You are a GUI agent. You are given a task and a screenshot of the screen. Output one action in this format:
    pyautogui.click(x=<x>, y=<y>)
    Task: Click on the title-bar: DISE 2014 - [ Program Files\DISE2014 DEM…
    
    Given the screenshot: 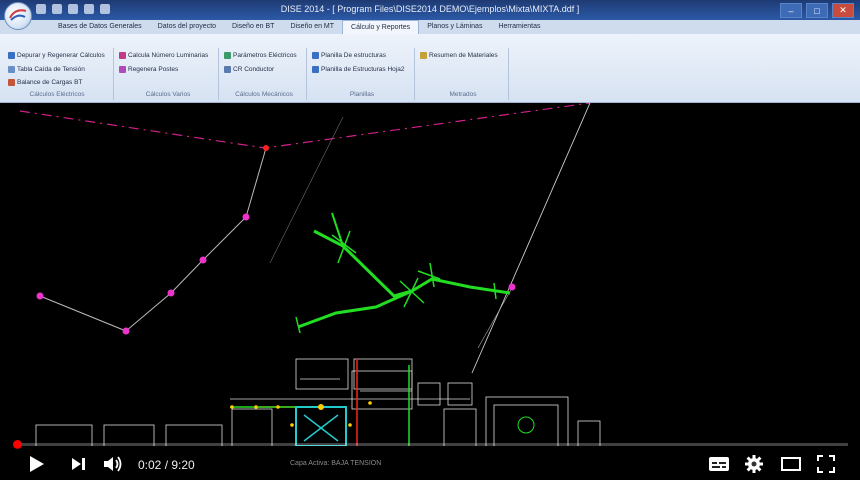 What is the action you would take?
    pyautogui.click(x=430, y=10)
    